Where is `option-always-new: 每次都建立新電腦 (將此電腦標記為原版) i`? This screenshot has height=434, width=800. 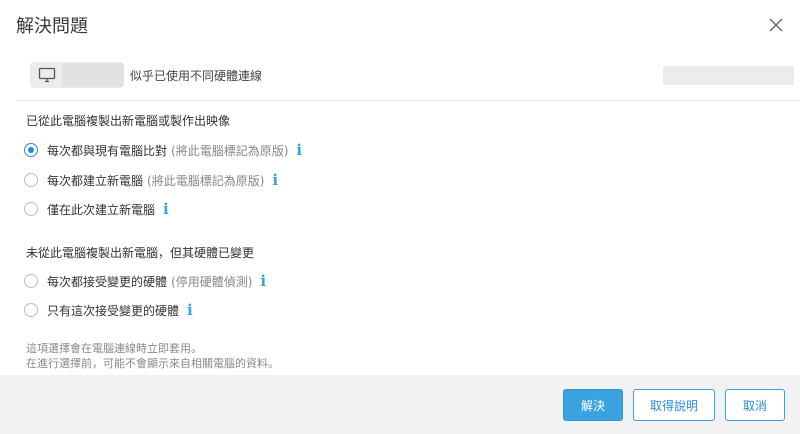
option-always-new: 每次都建立新電腦 (將此電腦標記為原版) i is located at coordinates (151, 180).